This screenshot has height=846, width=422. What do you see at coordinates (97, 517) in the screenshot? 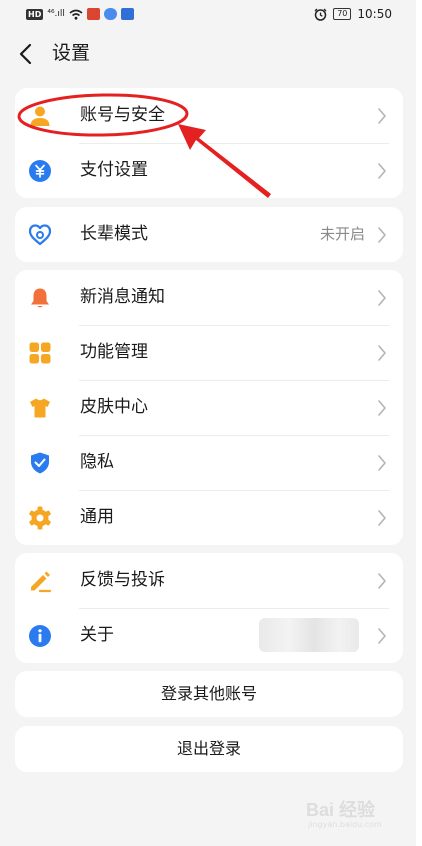
I see `settings-item-label: 通用` at bounding box center [97, 517].